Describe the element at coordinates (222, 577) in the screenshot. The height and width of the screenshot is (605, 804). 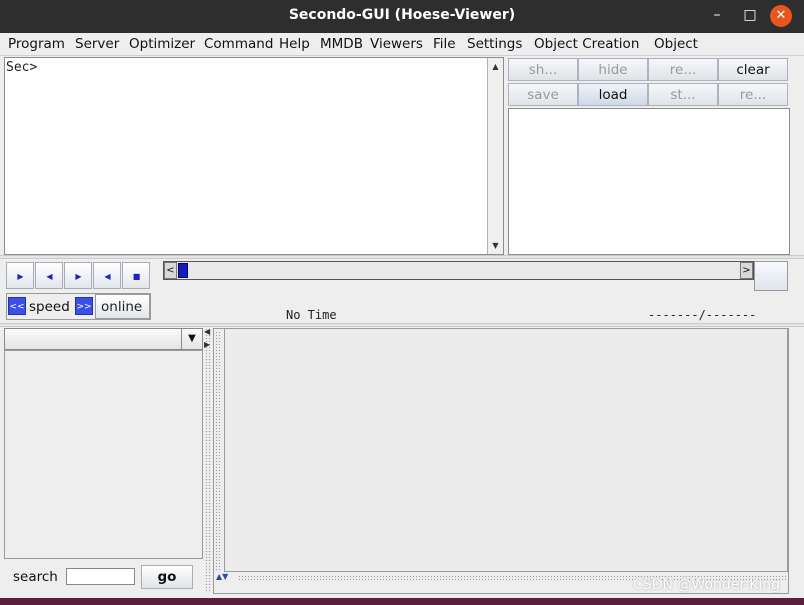
I see `collapse-up-icon: ▲▼` at that location.